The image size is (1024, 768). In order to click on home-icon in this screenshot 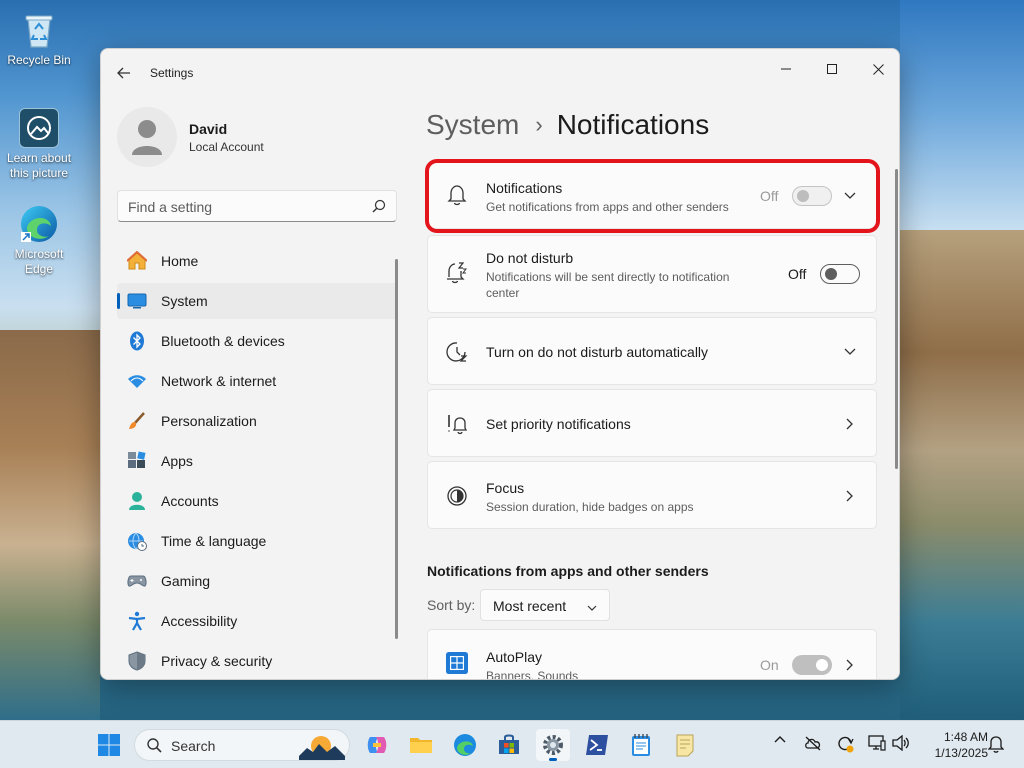, I will do `click(137, 261)`.